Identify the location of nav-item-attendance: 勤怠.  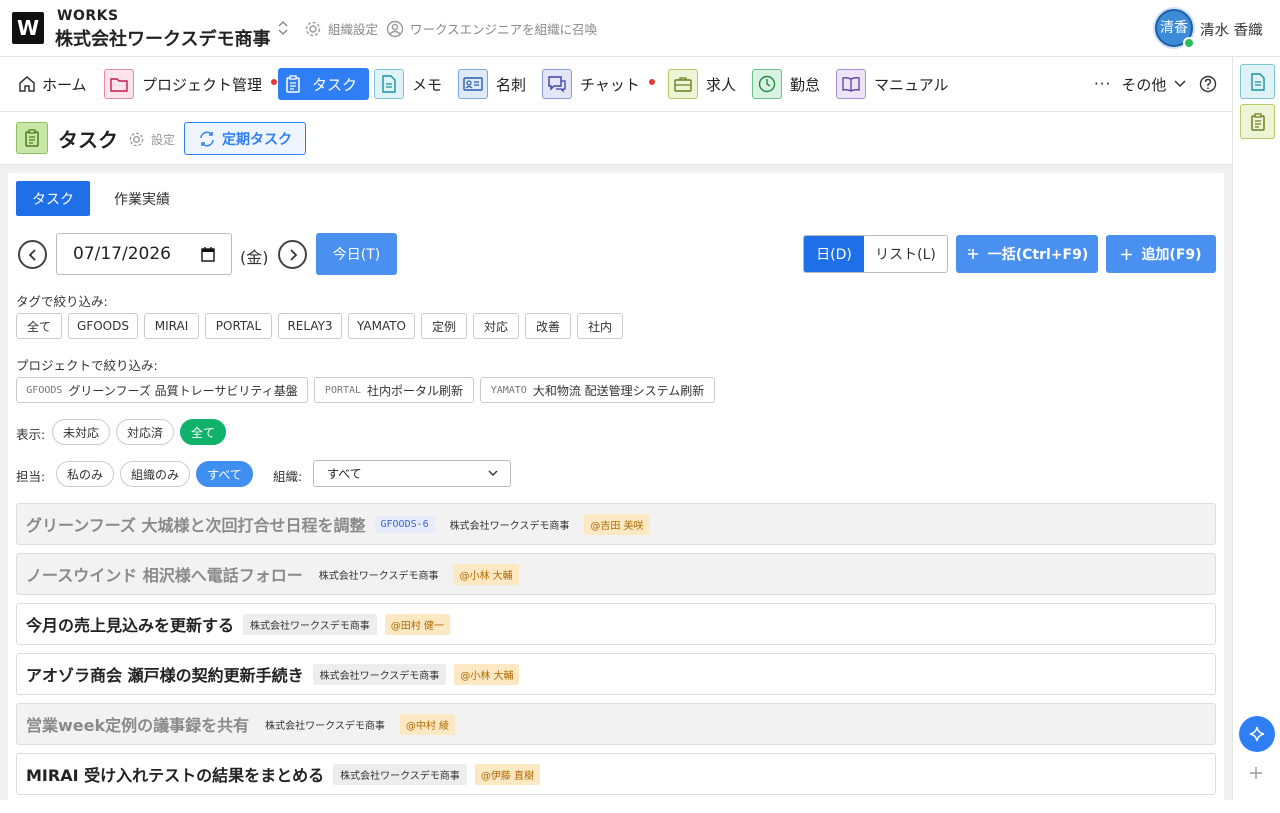
(786, 84).